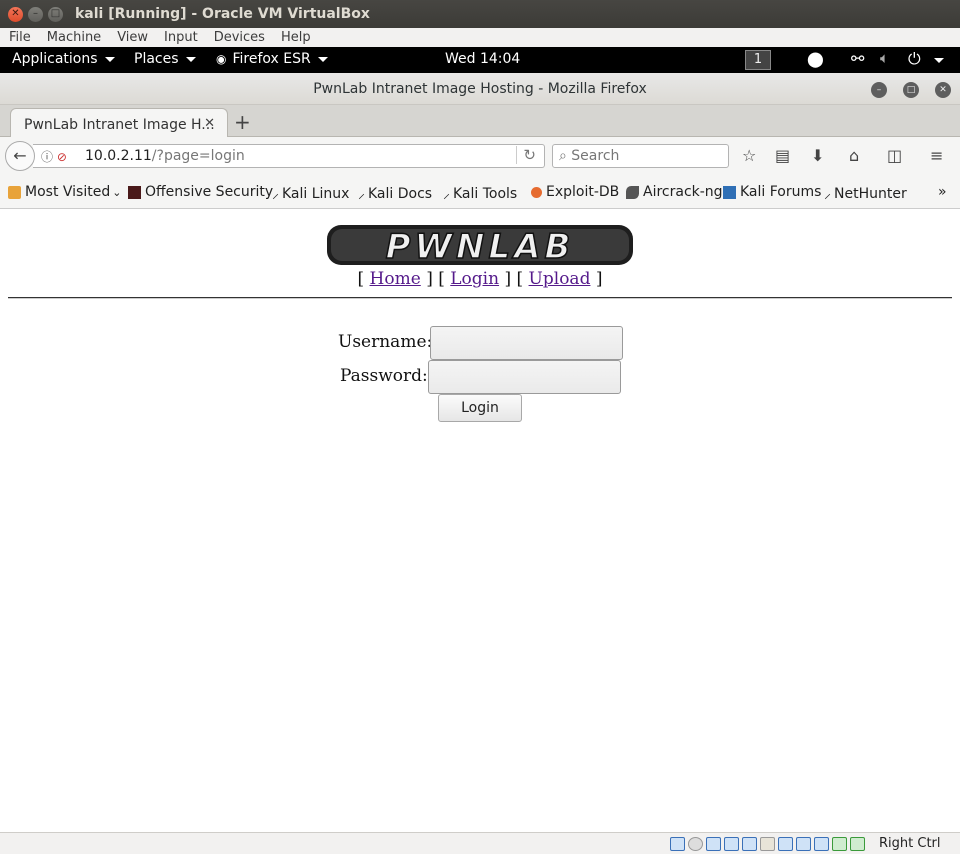 This screenshot has width=960, height=854. Describe the element at coordinates (73, 37) in the screenshot. I see `menu-machine: Machine` at that location.